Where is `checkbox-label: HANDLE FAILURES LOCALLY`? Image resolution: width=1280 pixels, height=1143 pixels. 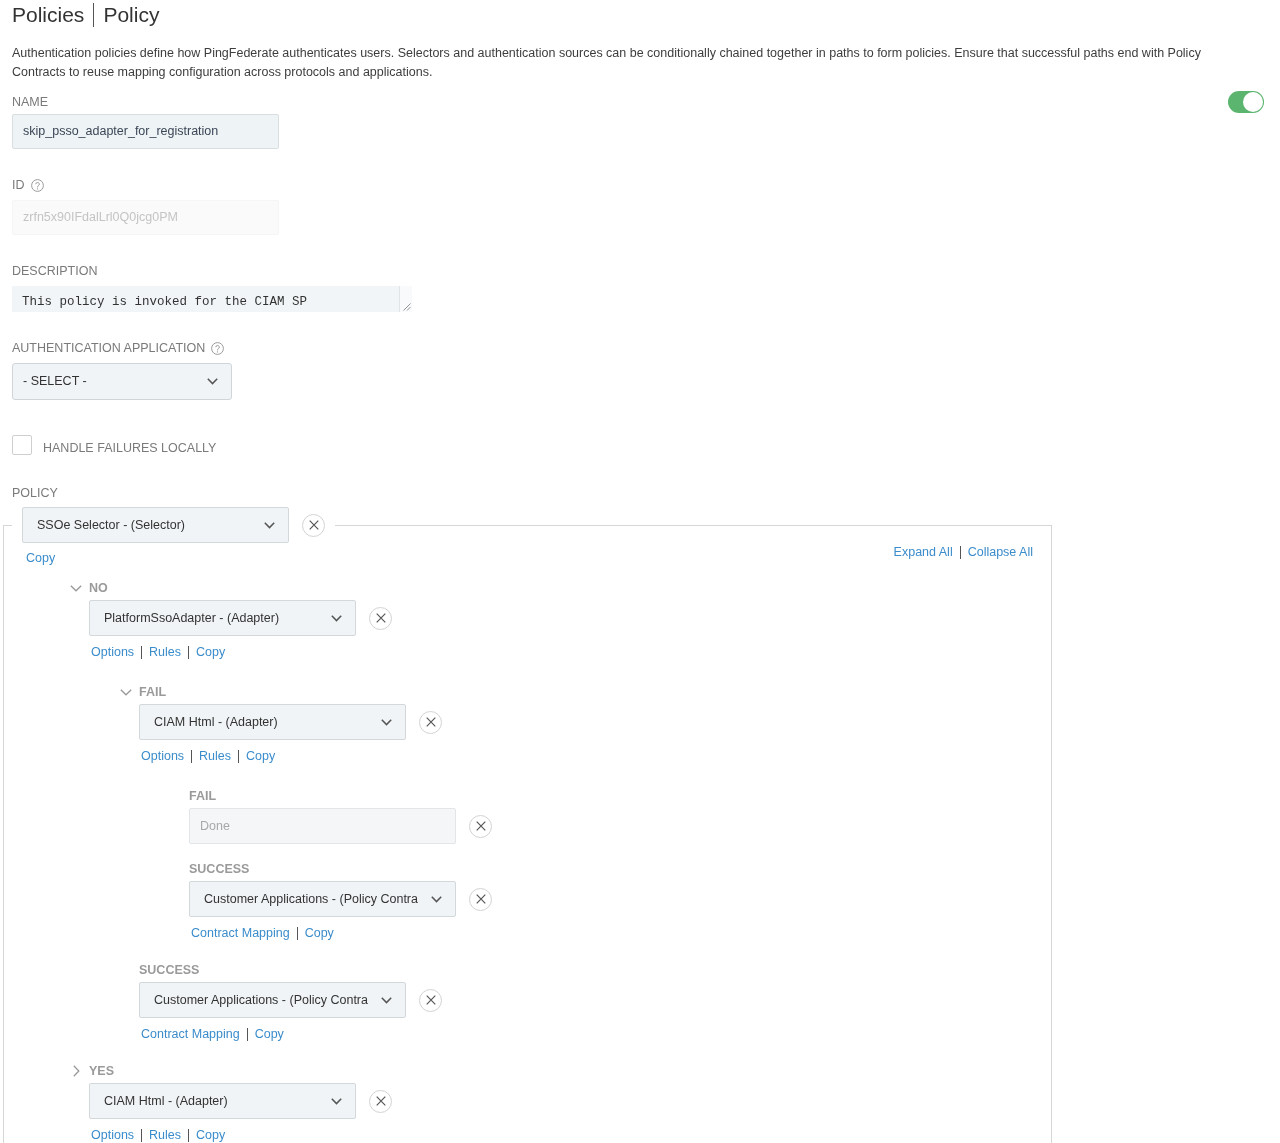 checkbox-label: HANDLE FAILURES LOCALLY is located at coordinates (130, 447).